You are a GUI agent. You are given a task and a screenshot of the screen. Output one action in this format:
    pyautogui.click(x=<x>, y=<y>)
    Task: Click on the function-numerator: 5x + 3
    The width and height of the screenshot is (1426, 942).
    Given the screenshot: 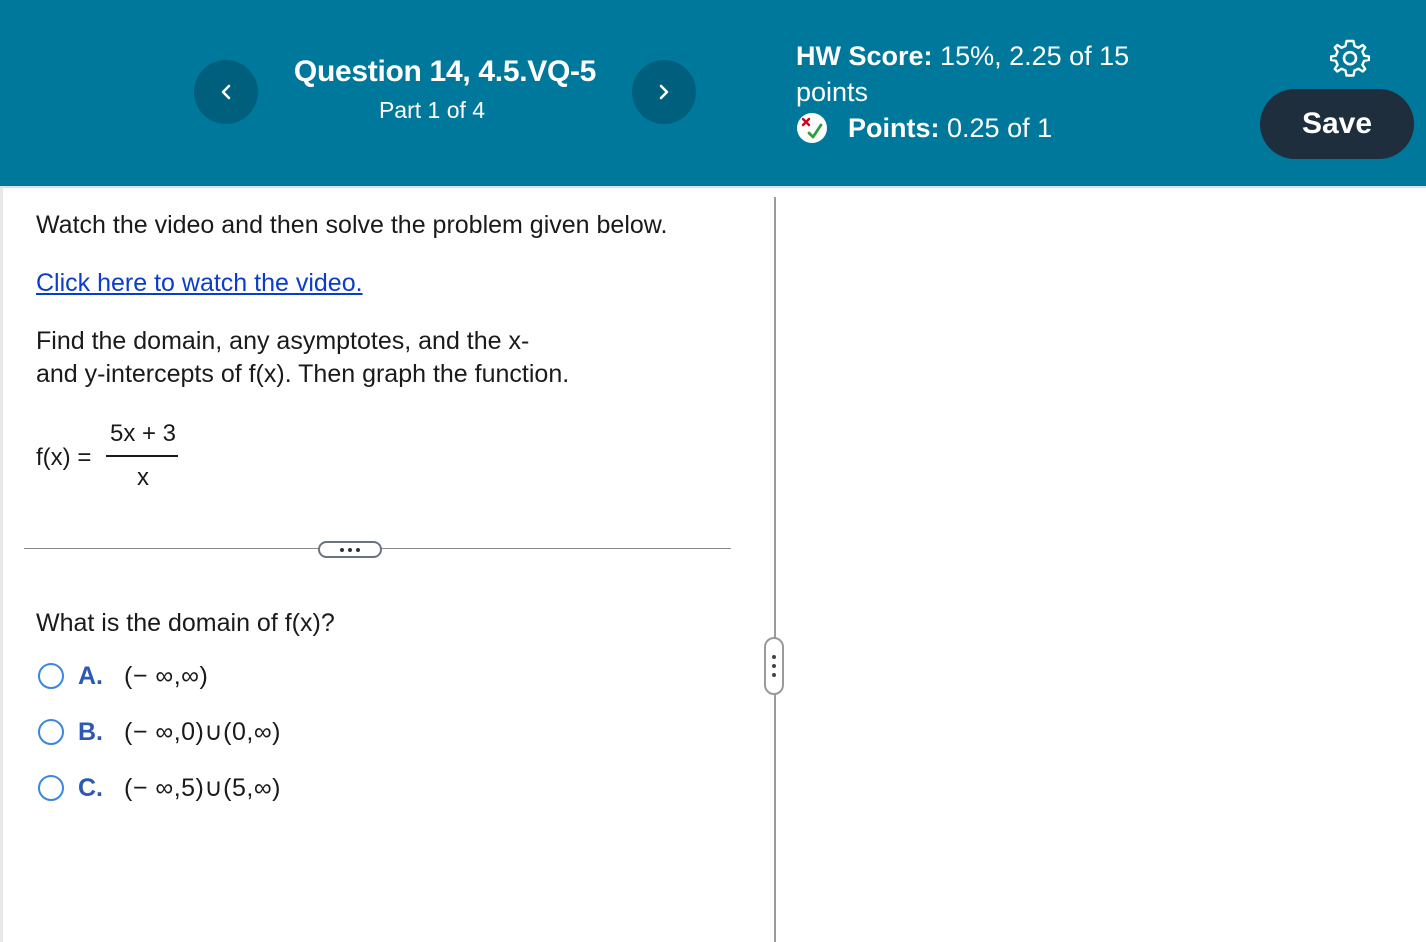 What is the action you would take?
    pyautogui.click(x=143, y=433)
    